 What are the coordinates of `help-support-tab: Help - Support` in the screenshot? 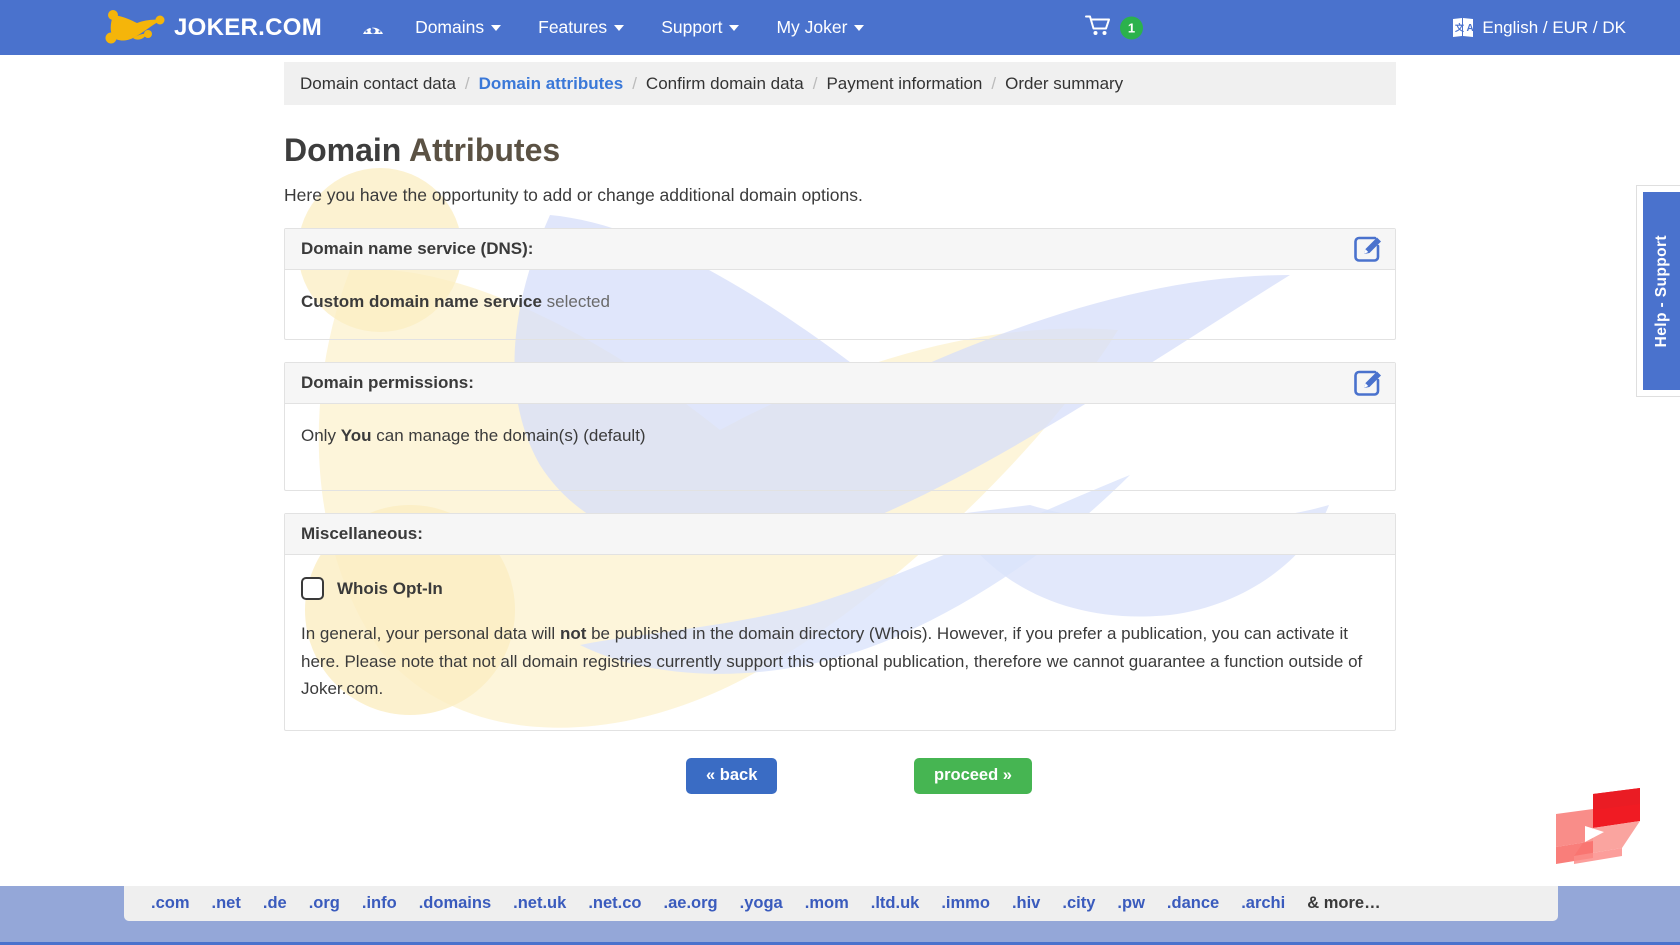 It's located at (1658, 291).